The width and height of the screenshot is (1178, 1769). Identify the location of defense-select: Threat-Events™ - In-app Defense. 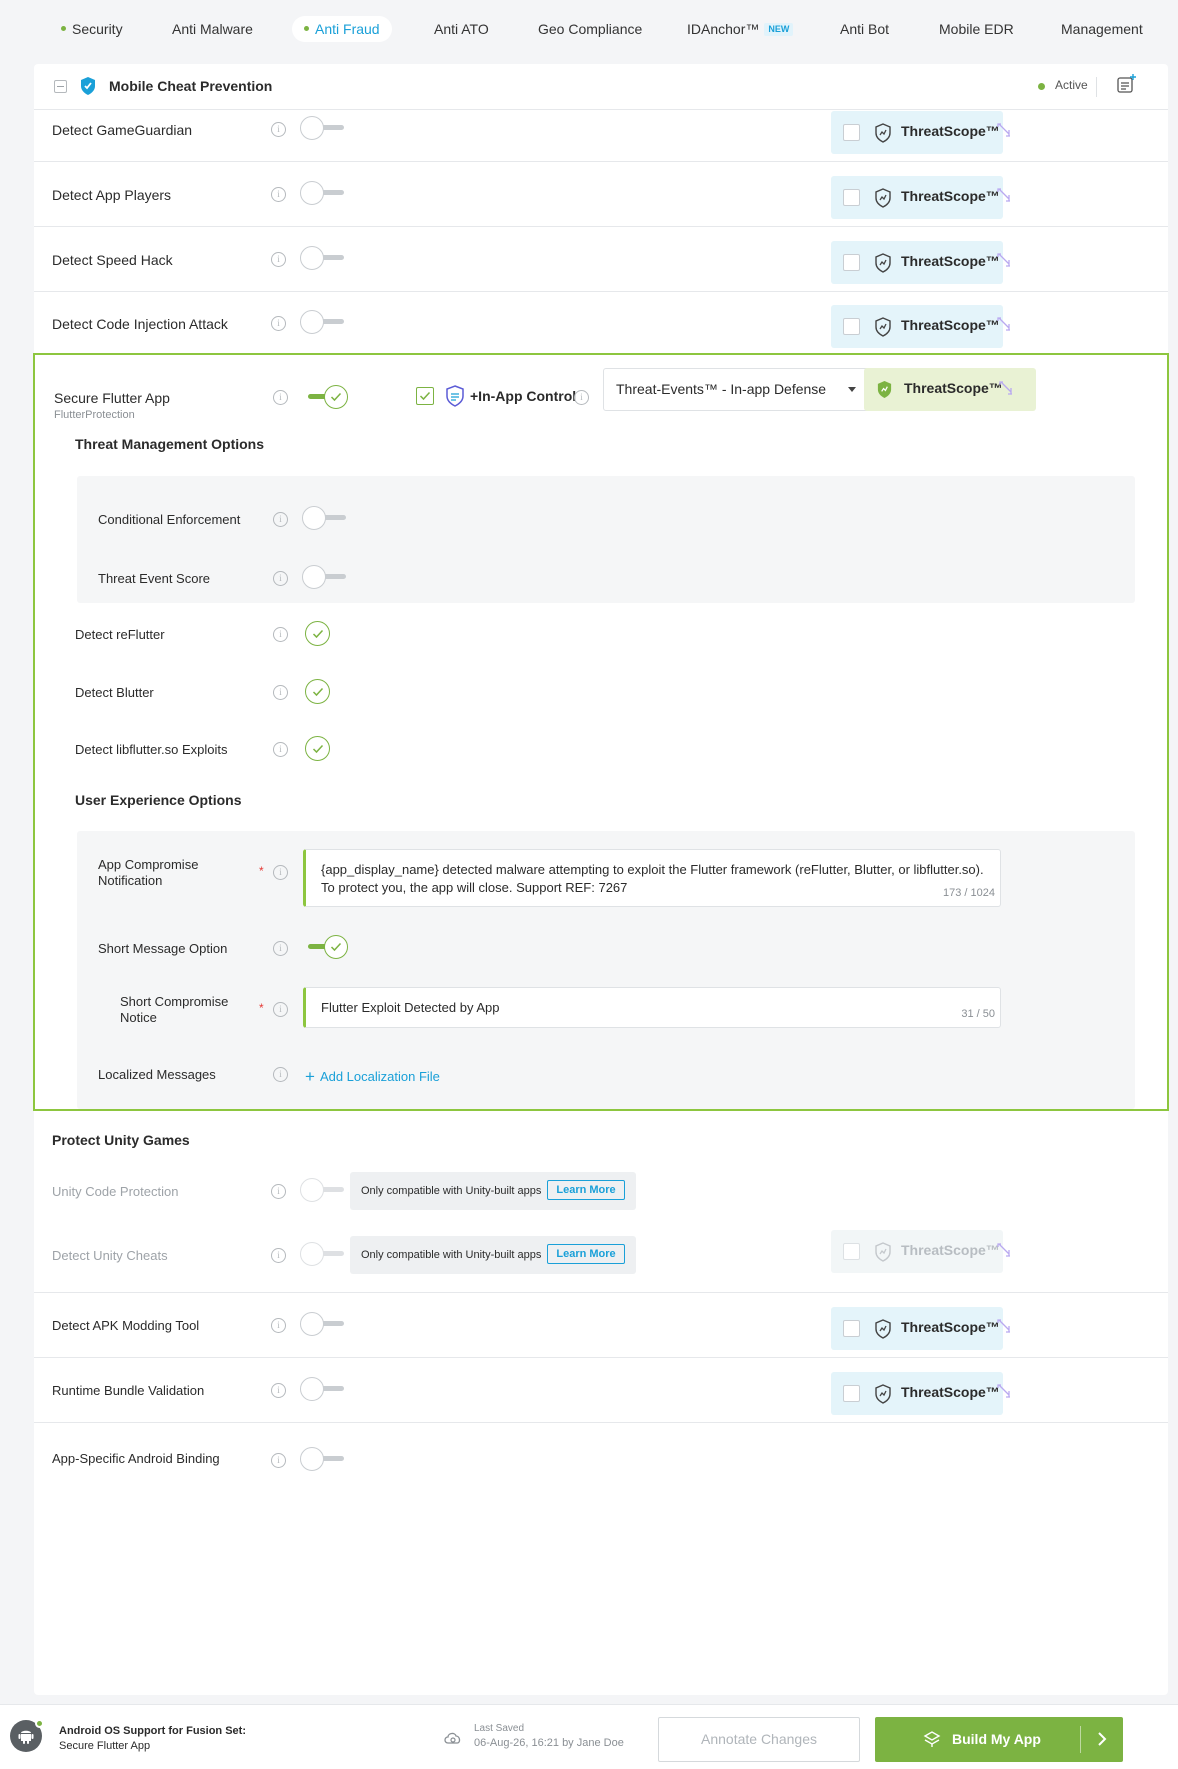
(740, 389).